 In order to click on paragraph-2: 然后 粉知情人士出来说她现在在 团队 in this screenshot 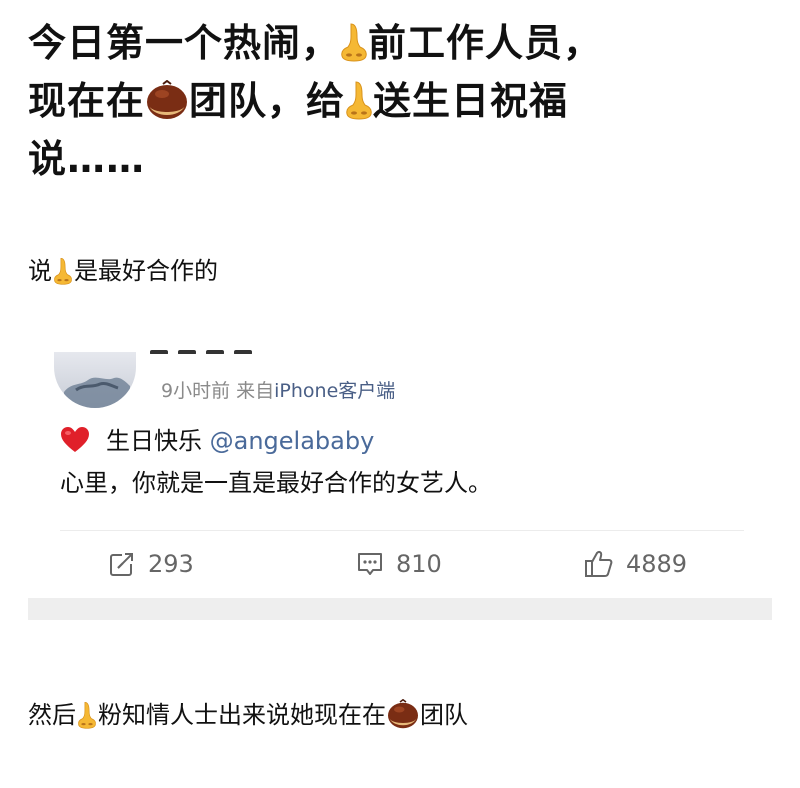, I will do `click(248, 715)`.